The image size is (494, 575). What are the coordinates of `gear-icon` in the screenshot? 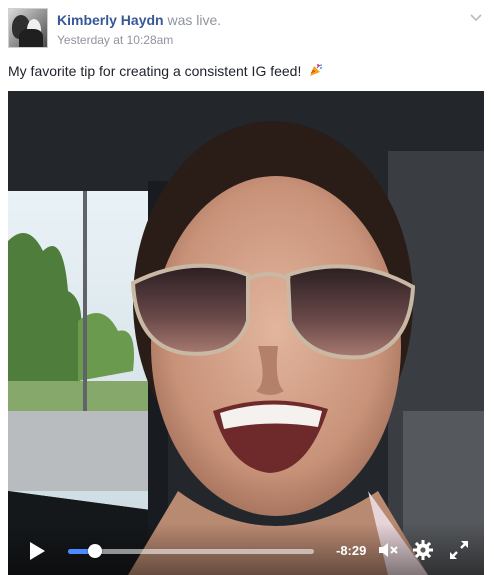 It's located at (423, 550).